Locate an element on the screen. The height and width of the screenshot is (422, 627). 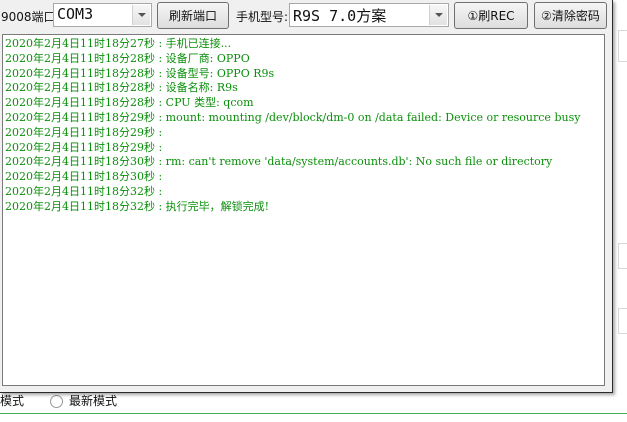
refresh-port-button: 刷新端口 is located at coordinates (193, 15).